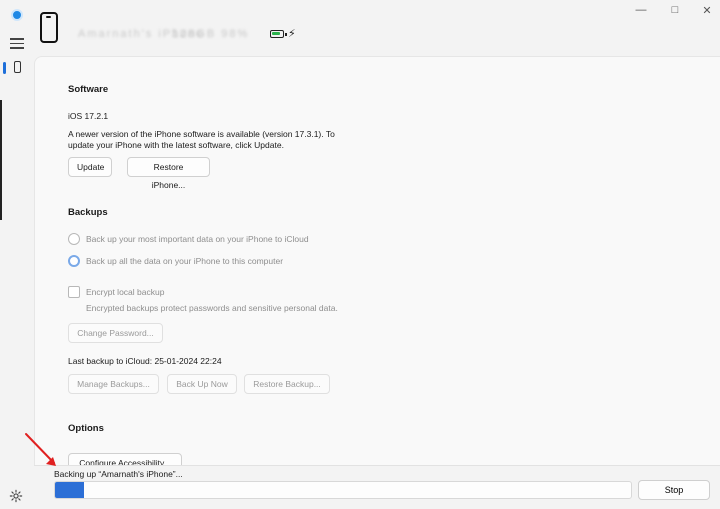  I want to click on last-backup-text: Last backup to iCloud: 25-01-2024 22:24, so click(145, 361).